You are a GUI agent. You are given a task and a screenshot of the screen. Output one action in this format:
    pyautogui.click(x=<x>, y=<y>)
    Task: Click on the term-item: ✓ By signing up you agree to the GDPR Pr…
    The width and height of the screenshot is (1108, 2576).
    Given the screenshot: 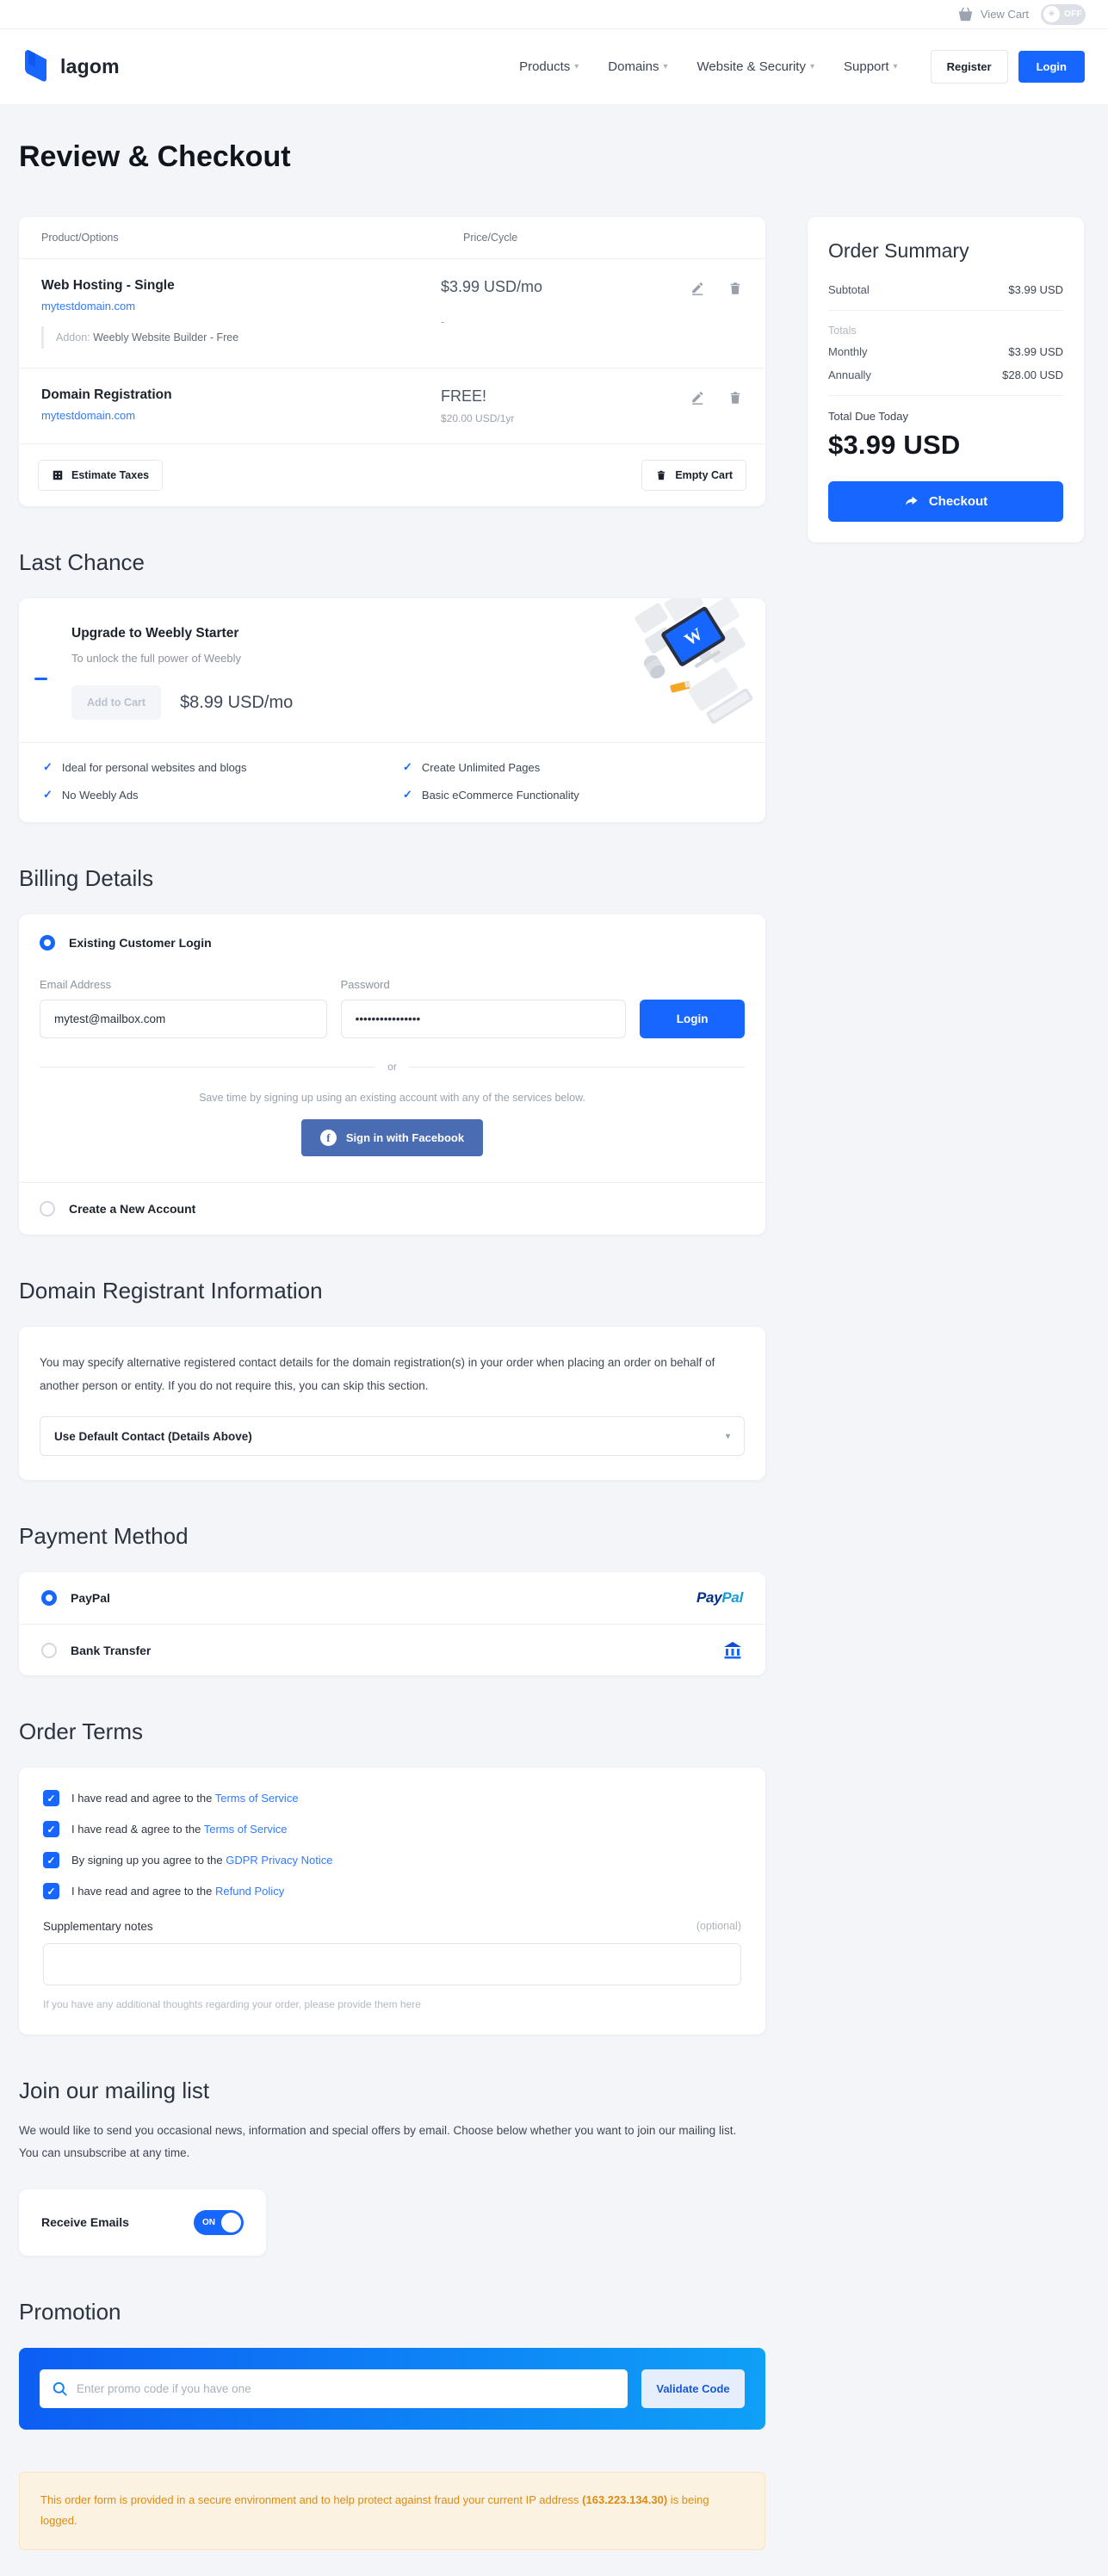 What is the action you would take?
    pyautogui.click(x=392, y=1860)
    